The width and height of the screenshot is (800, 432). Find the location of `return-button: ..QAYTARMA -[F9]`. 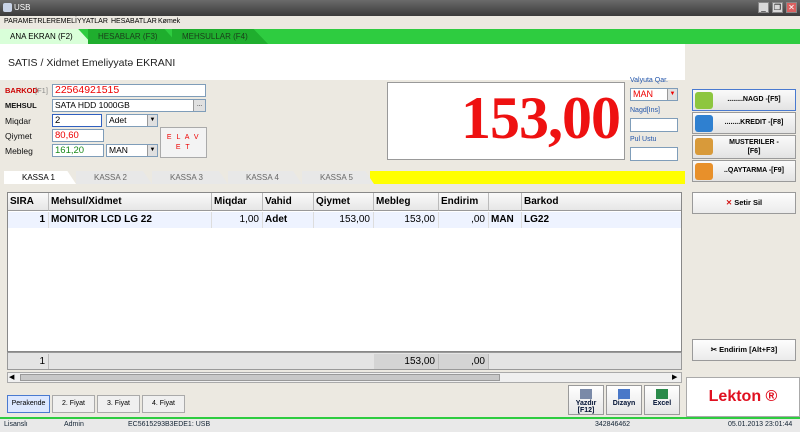

return-button: ..QAYTARMA -[F9] is located at coordinates (744, 171).